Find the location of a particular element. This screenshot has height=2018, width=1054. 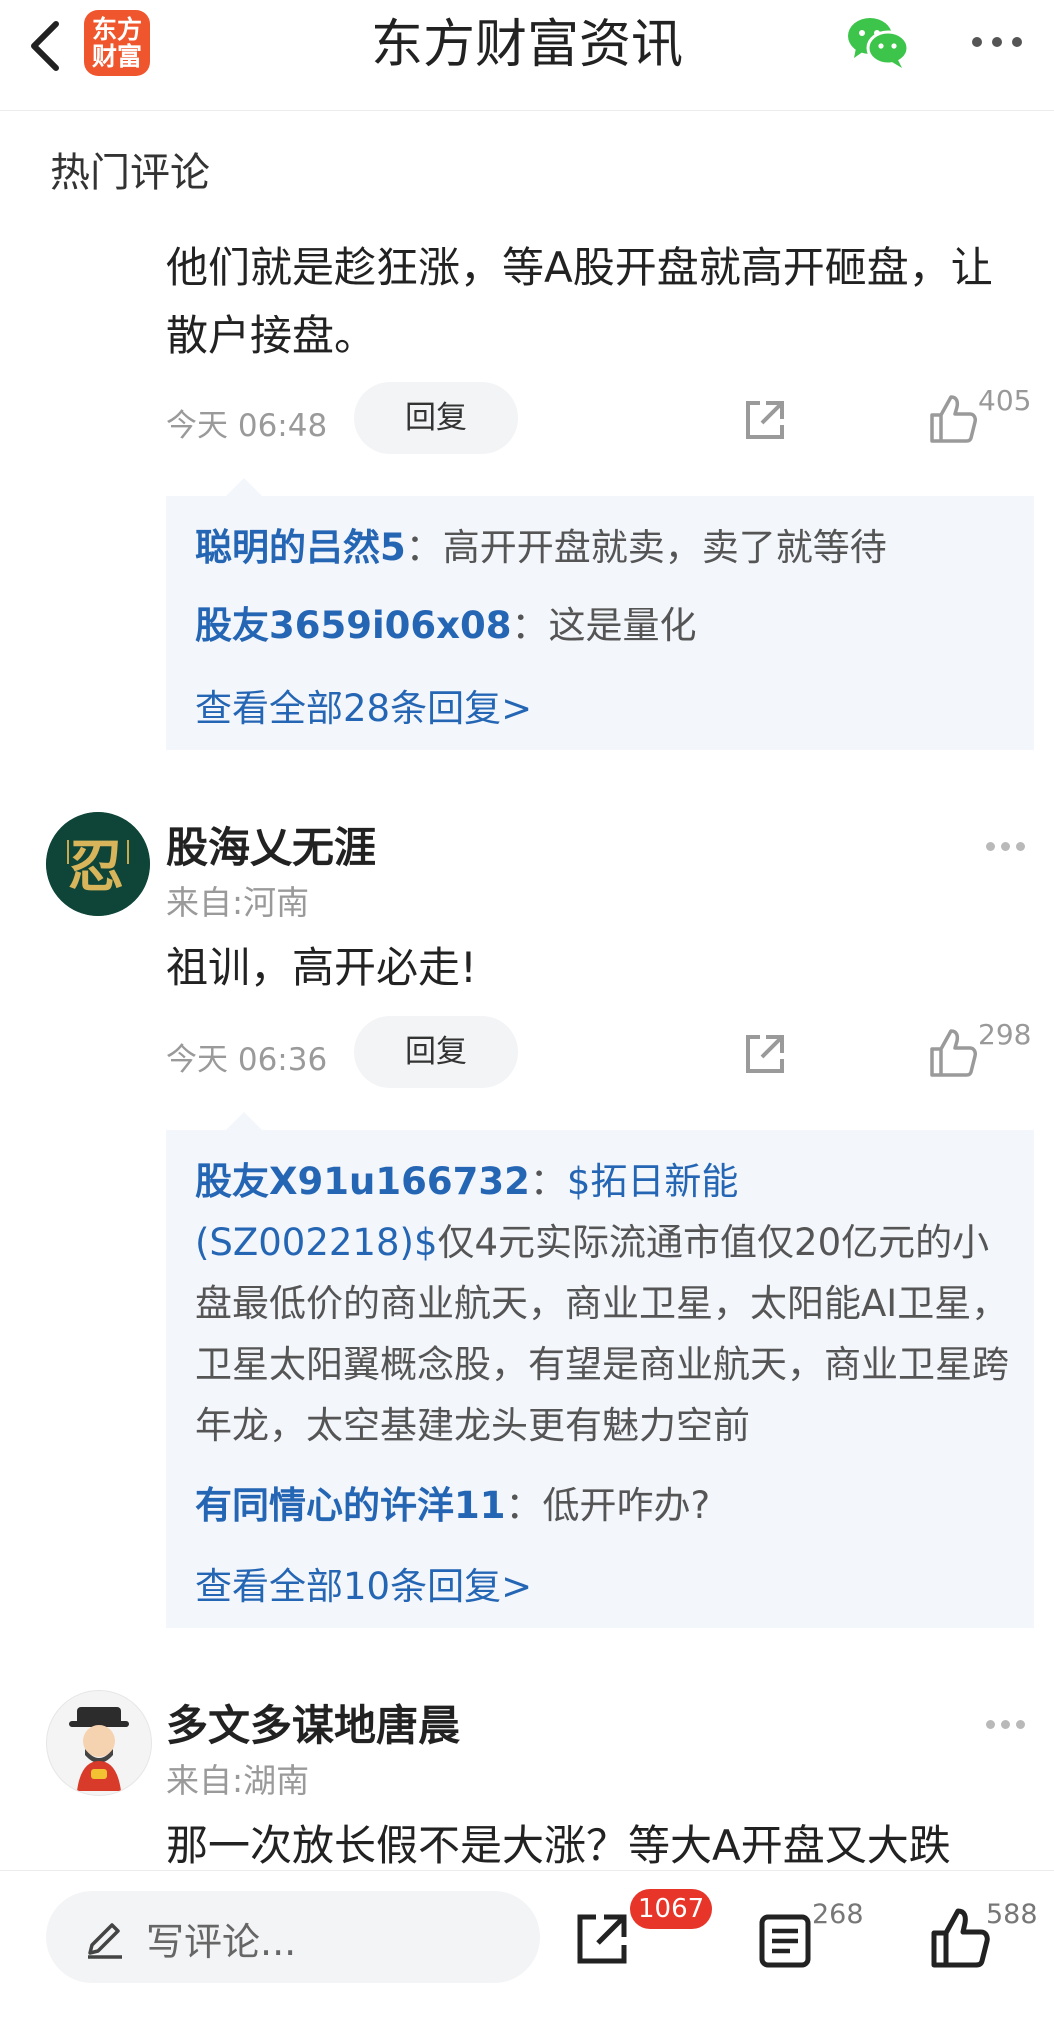

reply-username: 股友X91u166732 is located at coordinates (362, 1181).